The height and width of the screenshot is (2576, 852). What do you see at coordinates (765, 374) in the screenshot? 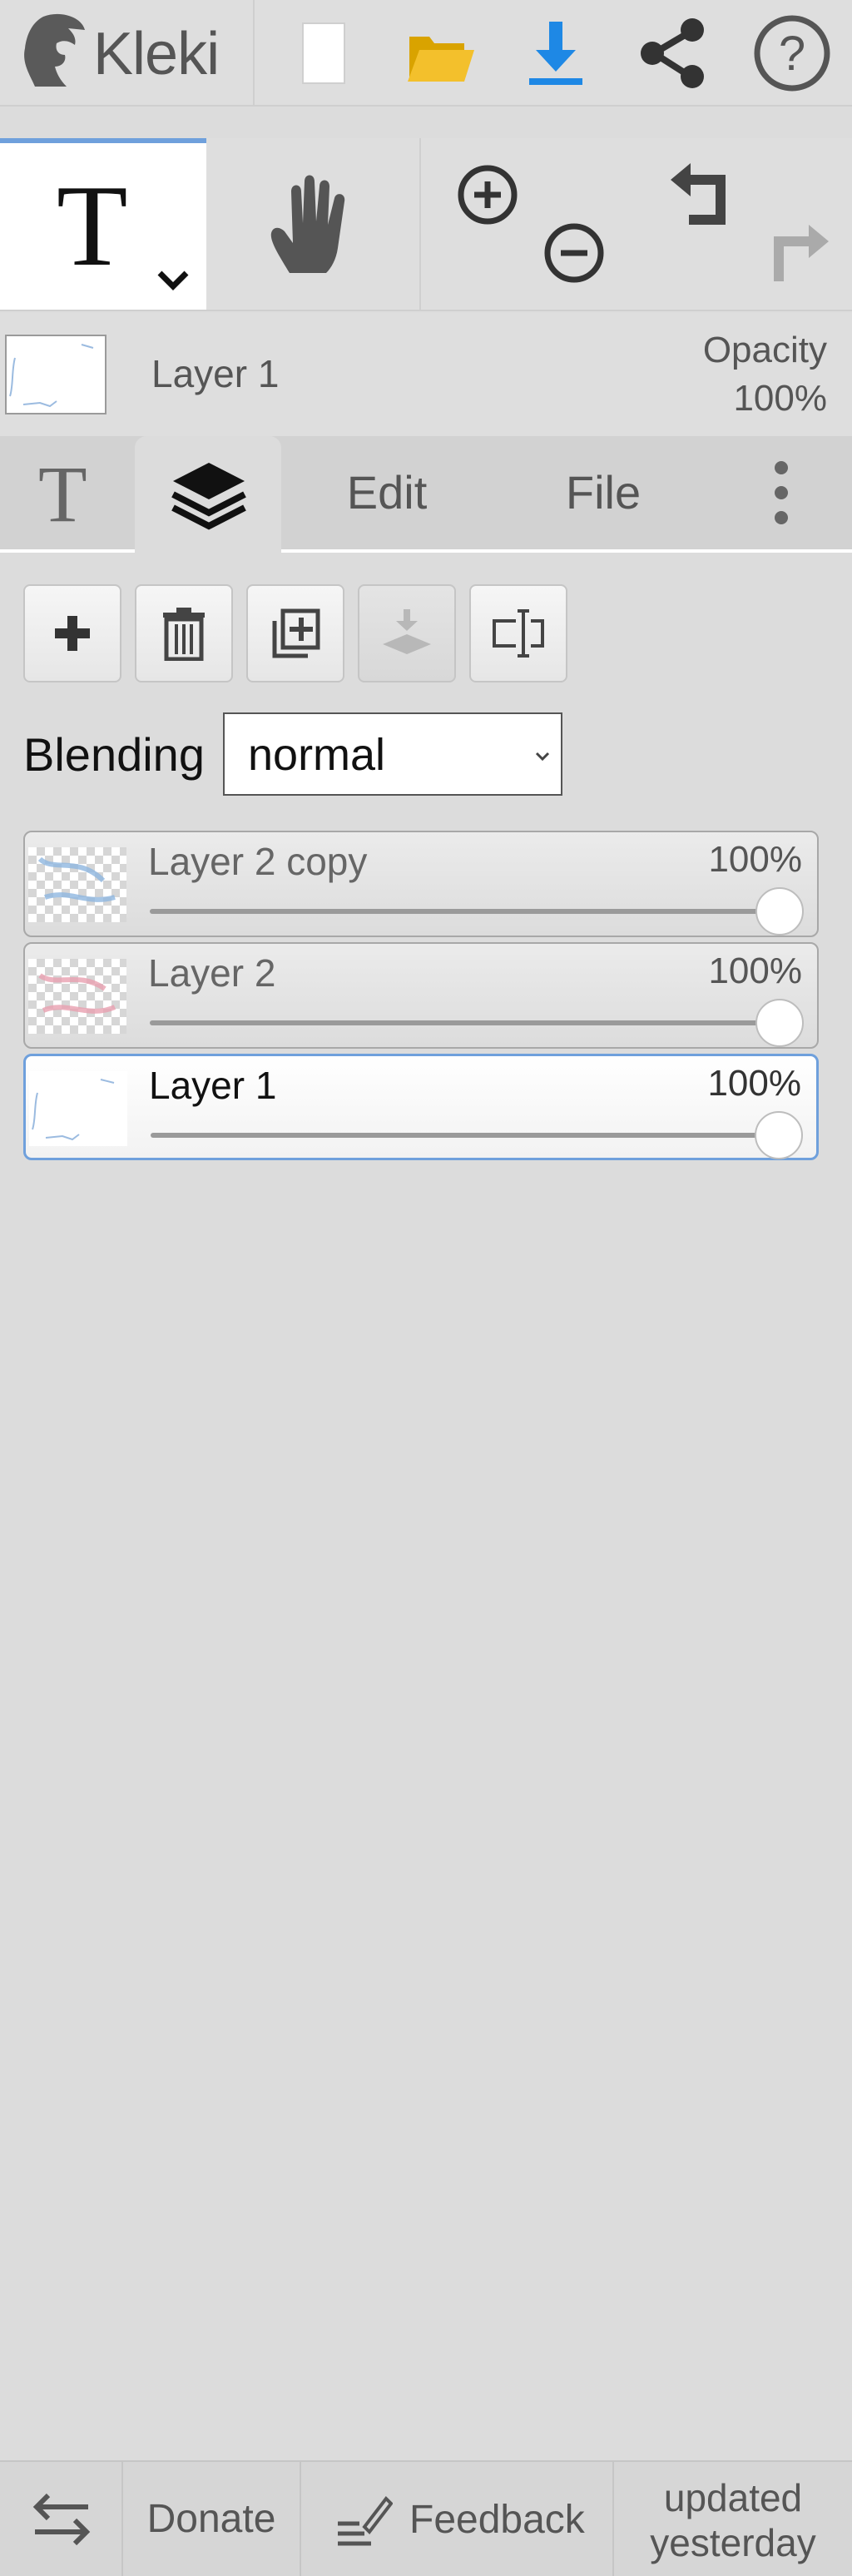
I see `layer-opacity: Opacity 100%` at bounding box center [765, 374].